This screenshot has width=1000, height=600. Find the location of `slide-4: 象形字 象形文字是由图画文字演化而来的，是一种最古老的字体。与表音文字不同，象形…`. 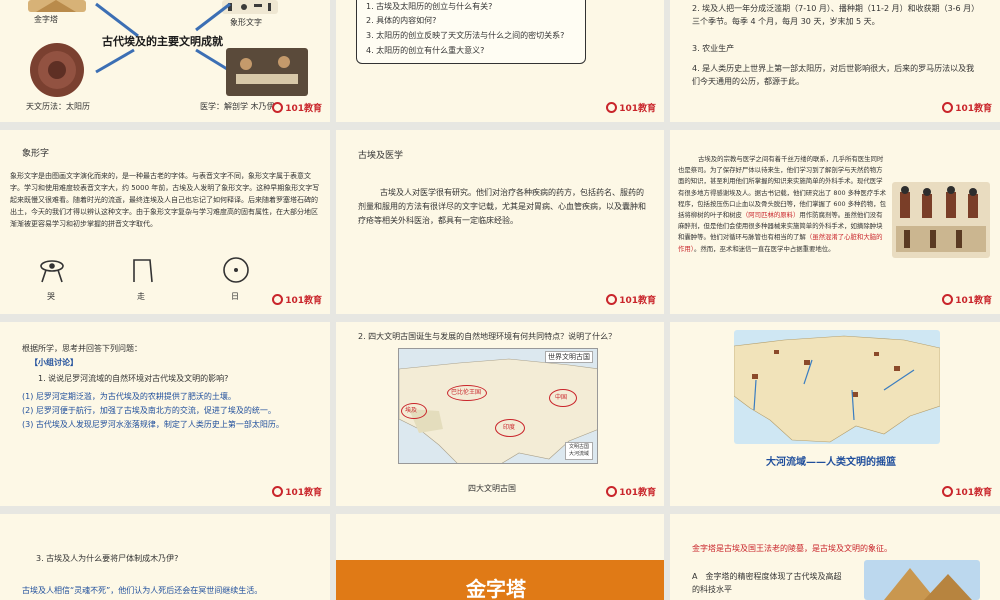

slide-4: 象形字 象形文字是由图画文字演化而来的，是一种最古老的字体。与表音文字不同，象形… is located at coordinates (165, 222).